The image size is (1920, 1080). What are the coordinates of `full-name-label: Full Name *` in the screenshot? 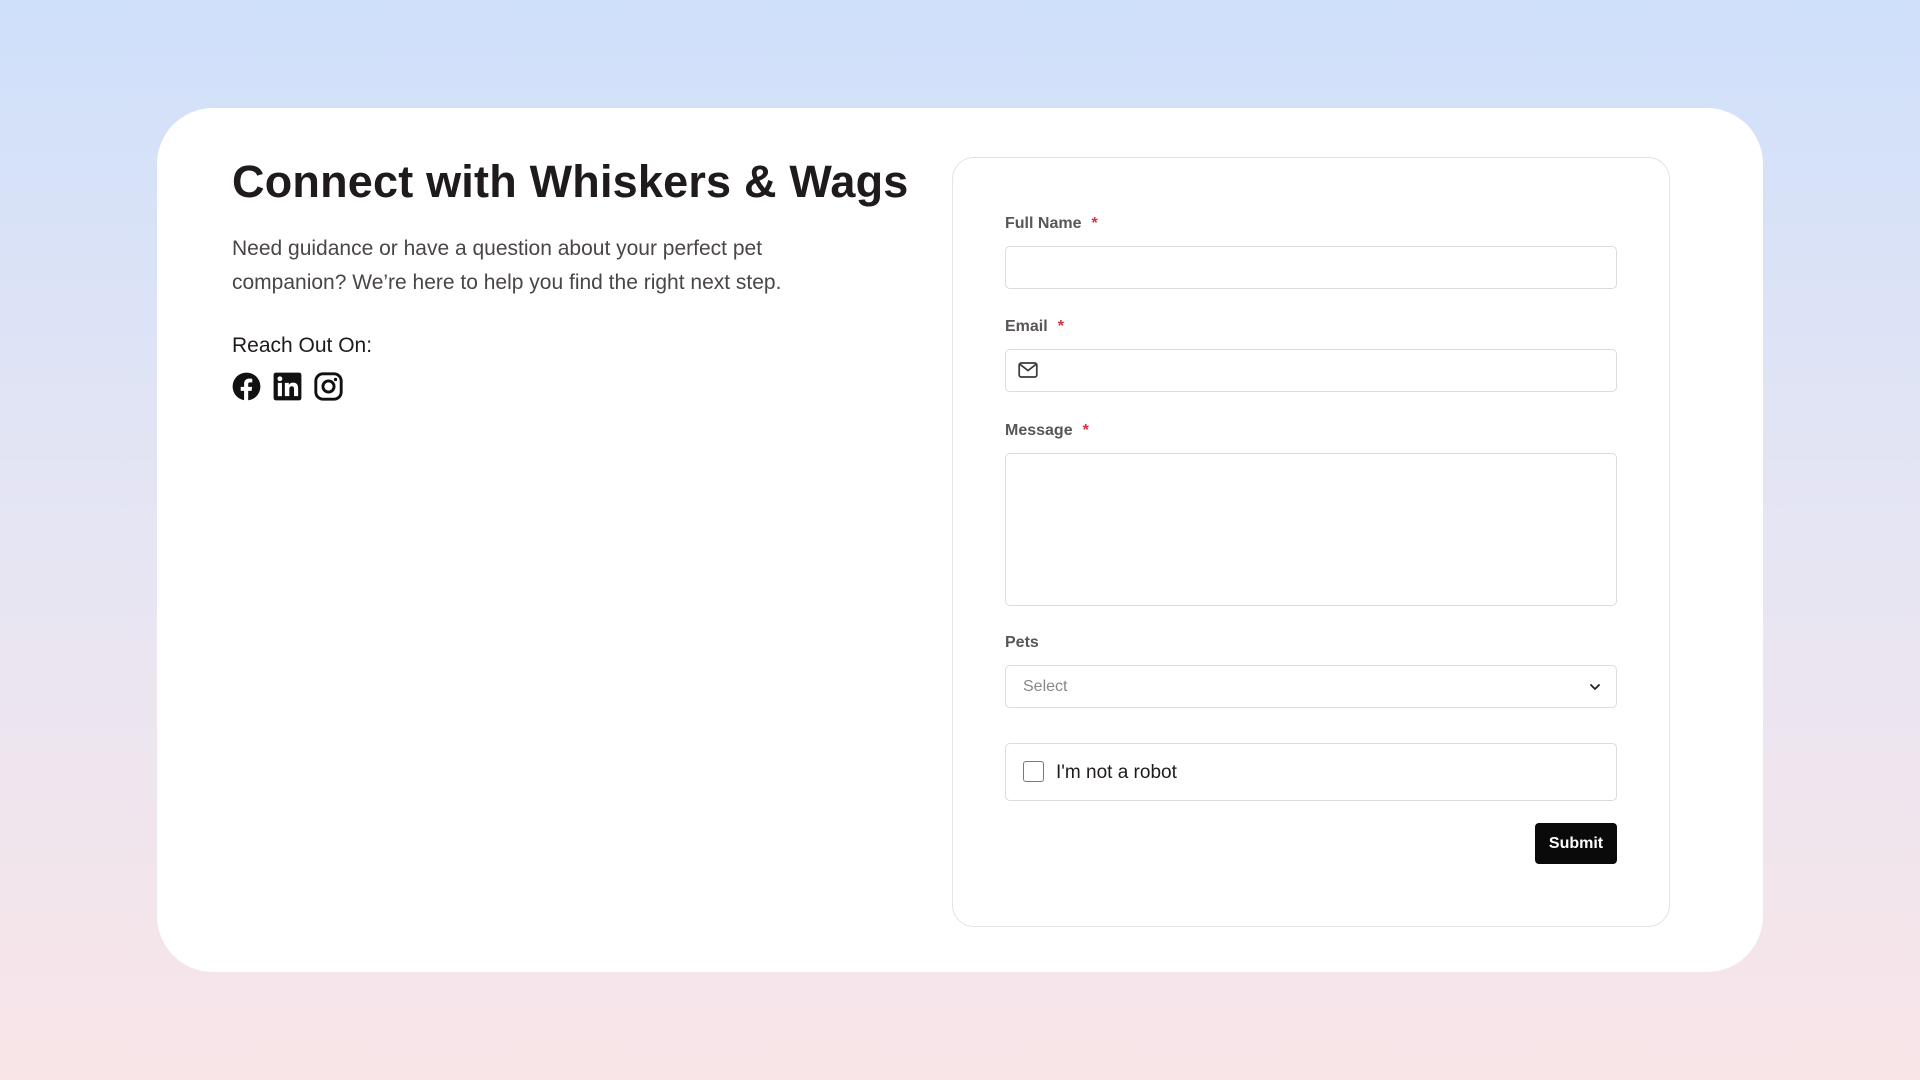 It's located at (1051, 224).